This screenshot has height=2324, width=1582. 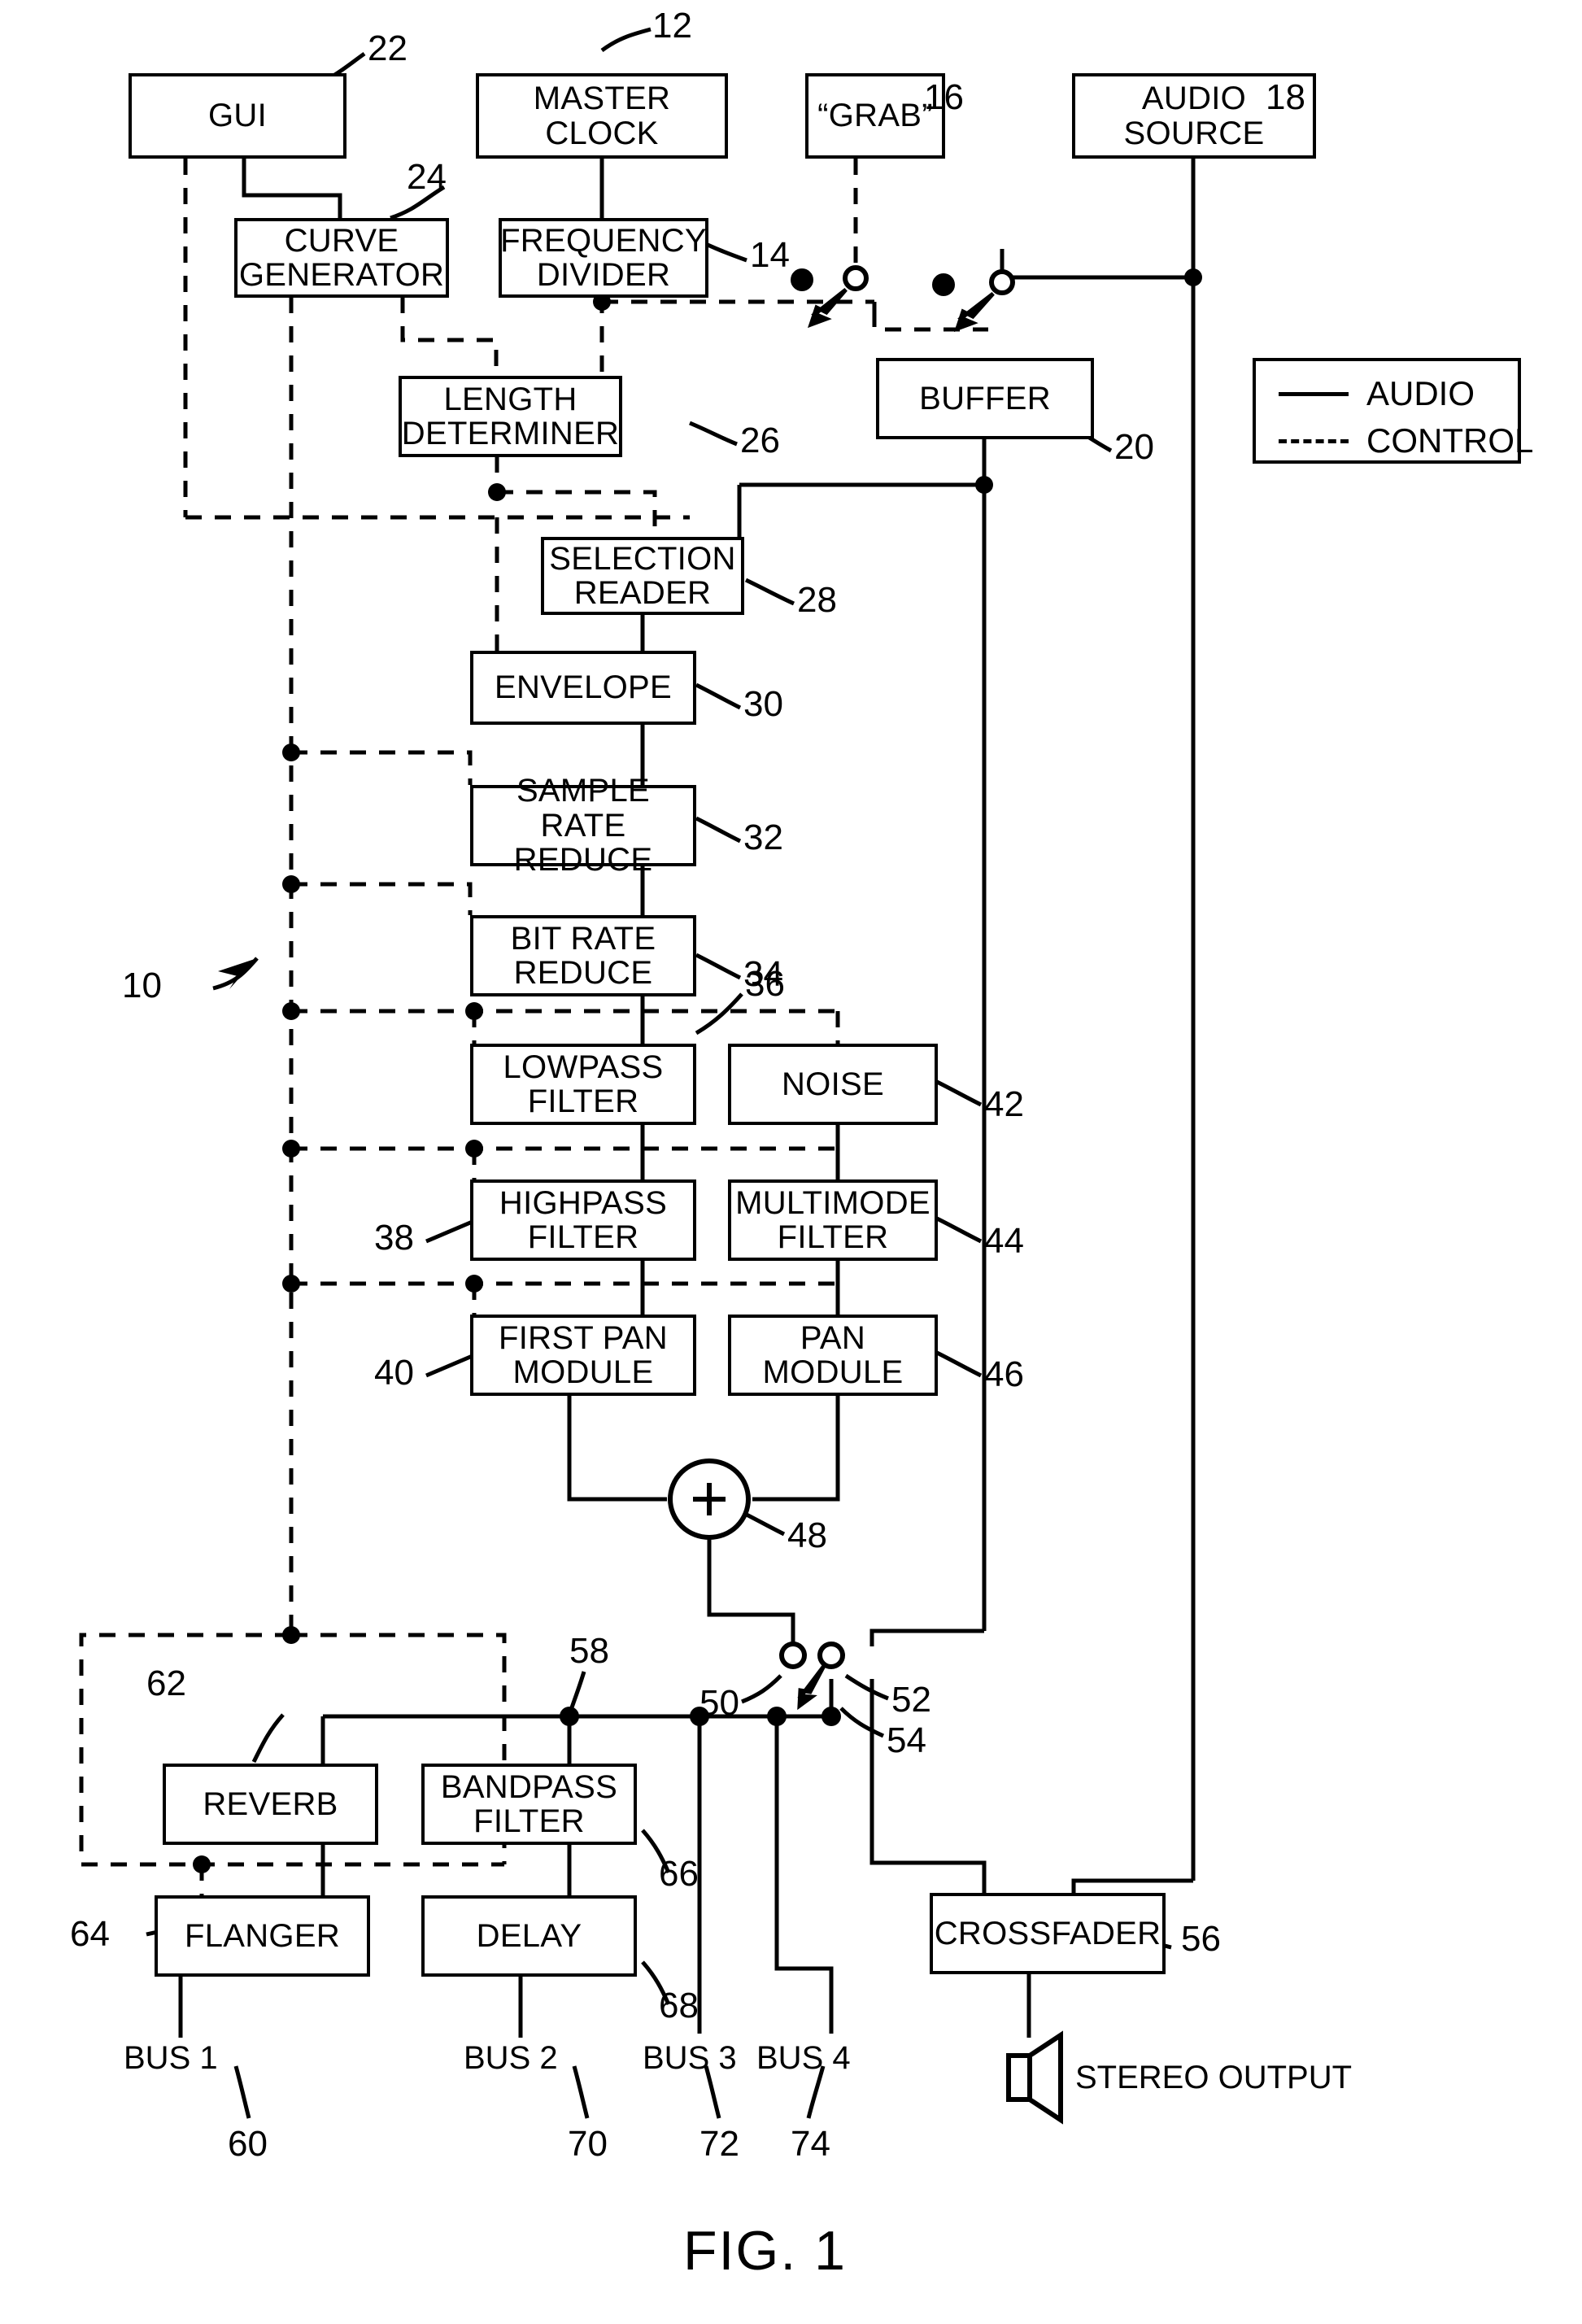 What do you see at coordinates (719, 1703) in the screenshot?
I see `ref-50: 50` at bounding box center [719, 1703].